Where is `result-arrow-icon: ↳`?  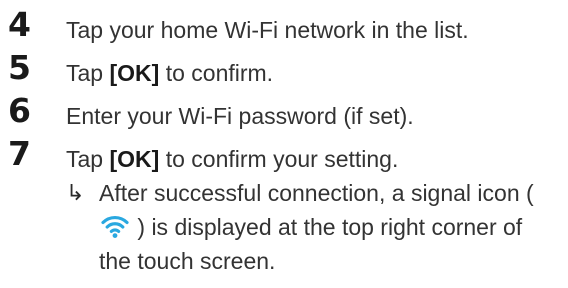
result-arrow-icon: ↳ is located at coordinates (75, 192).